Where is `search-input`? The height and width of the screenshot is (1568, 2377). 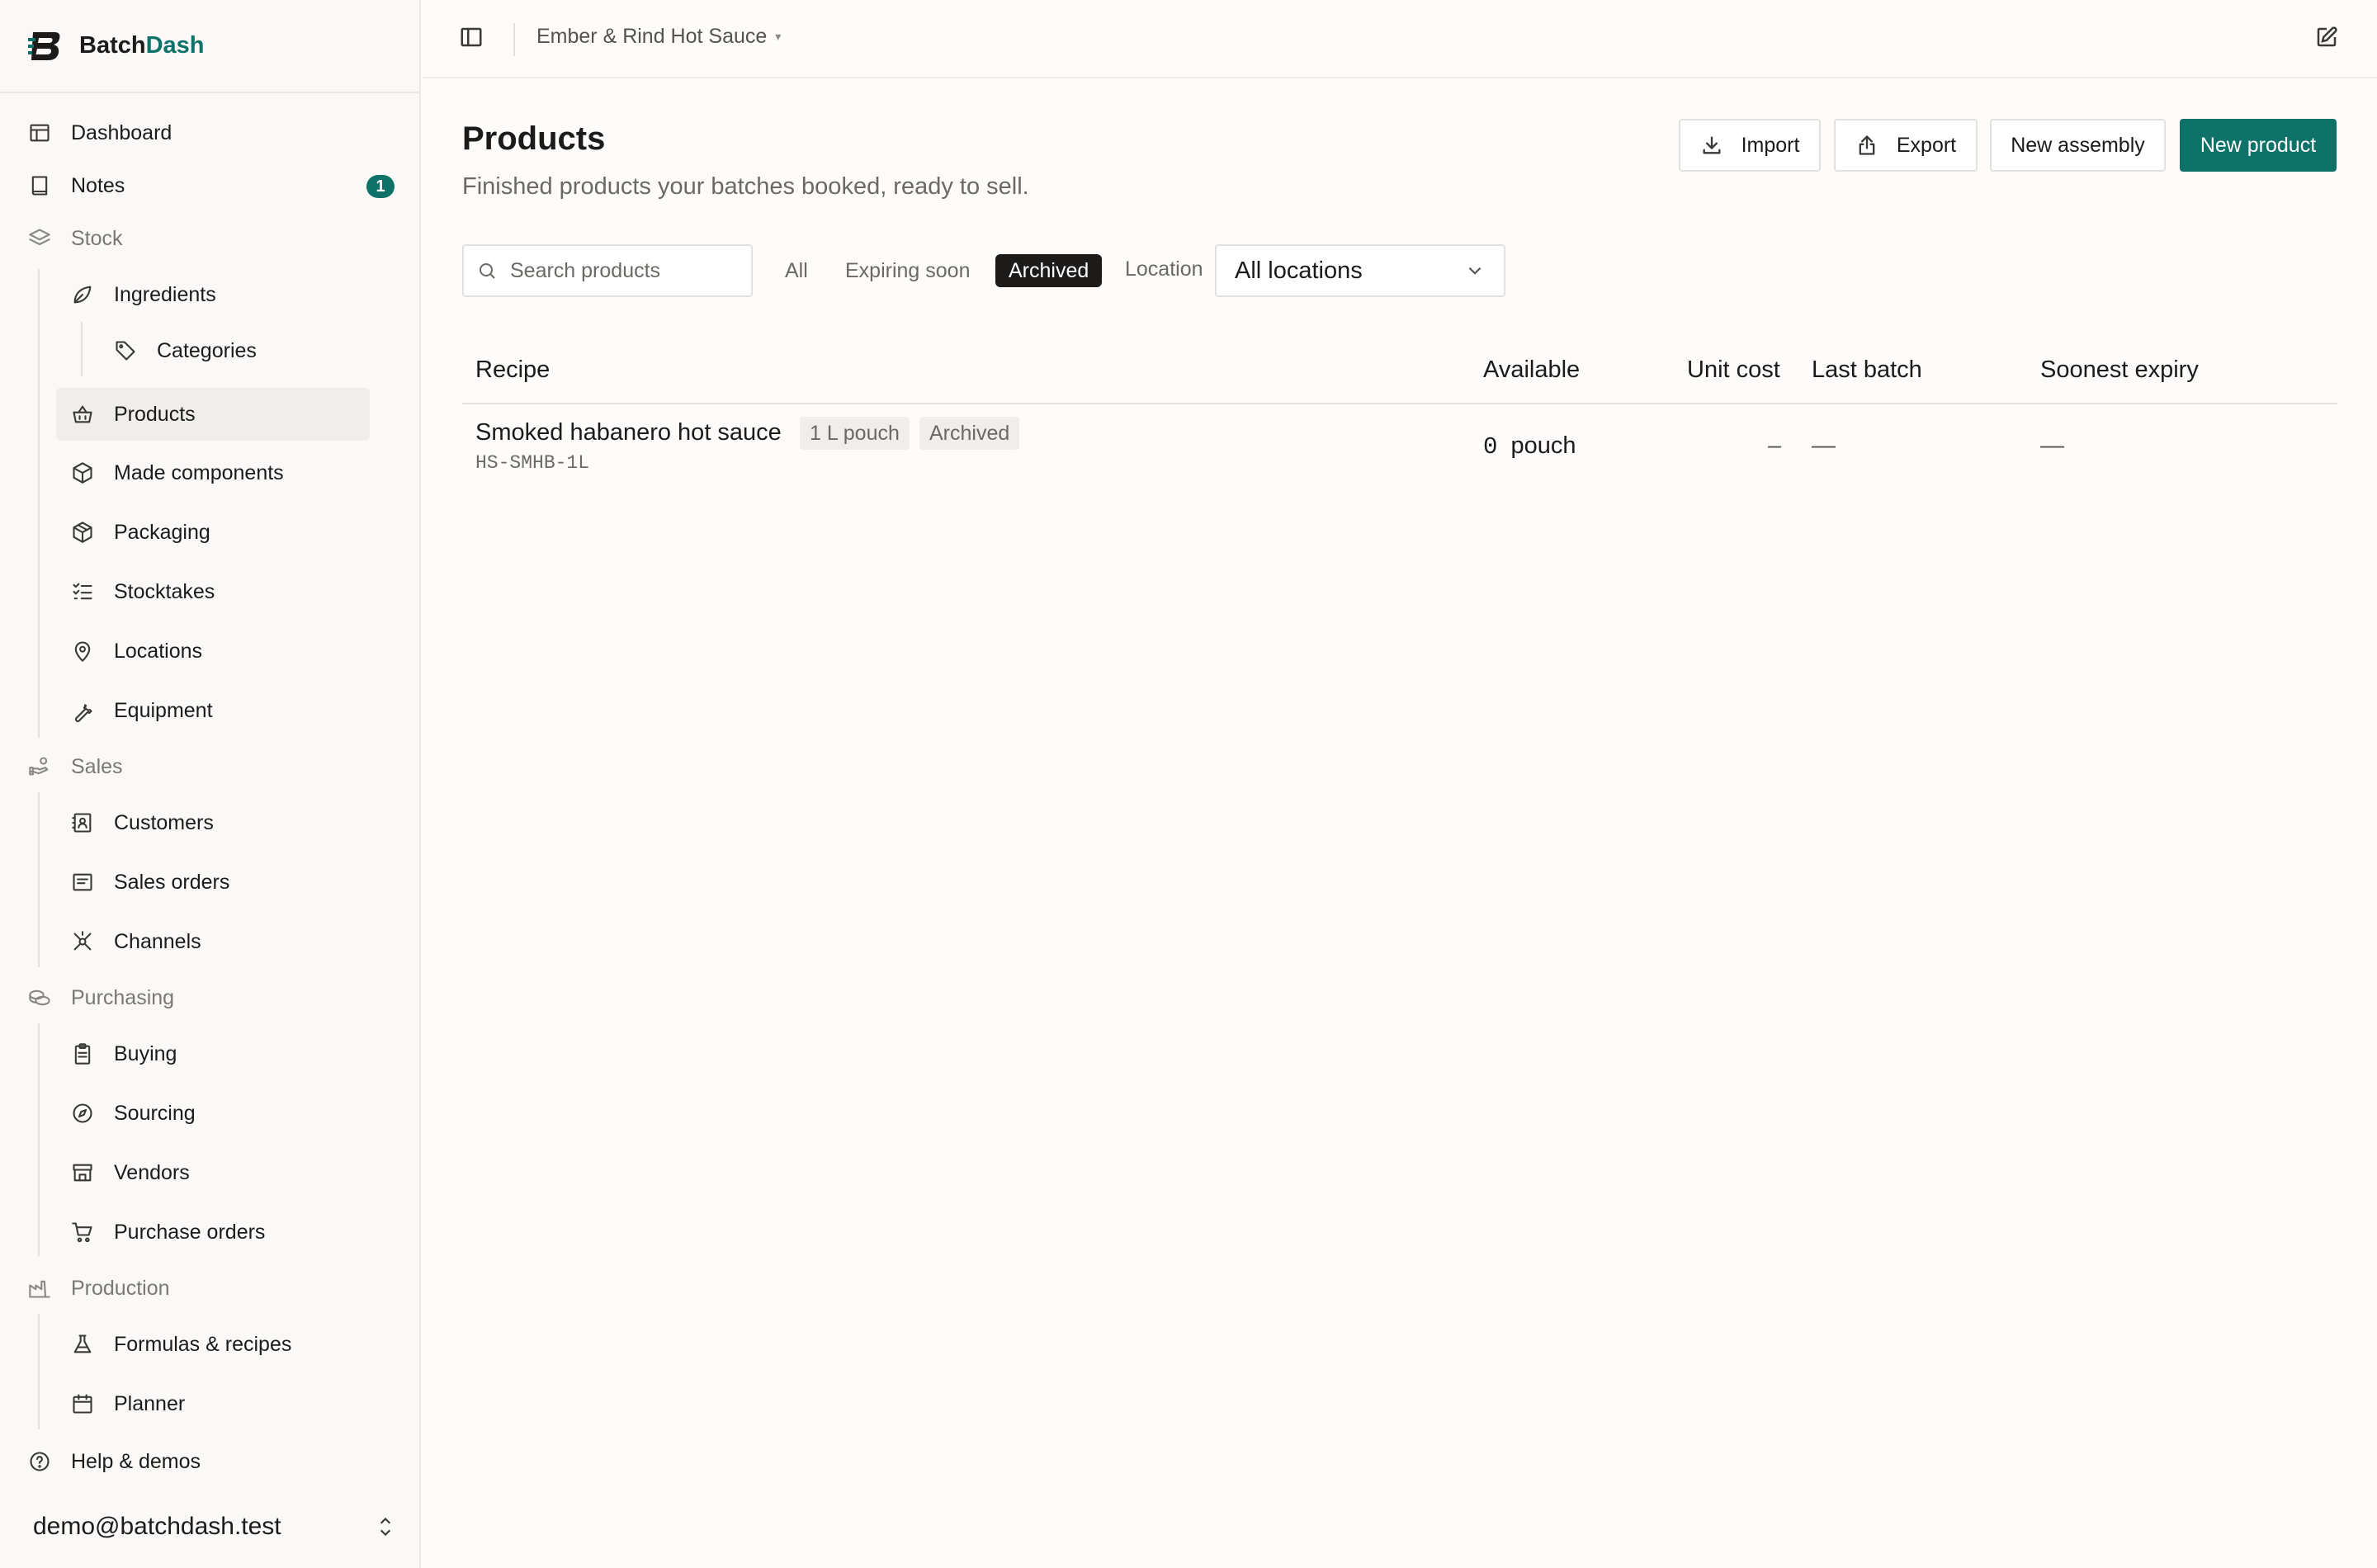 search-input is located at coordinates (625, 270).